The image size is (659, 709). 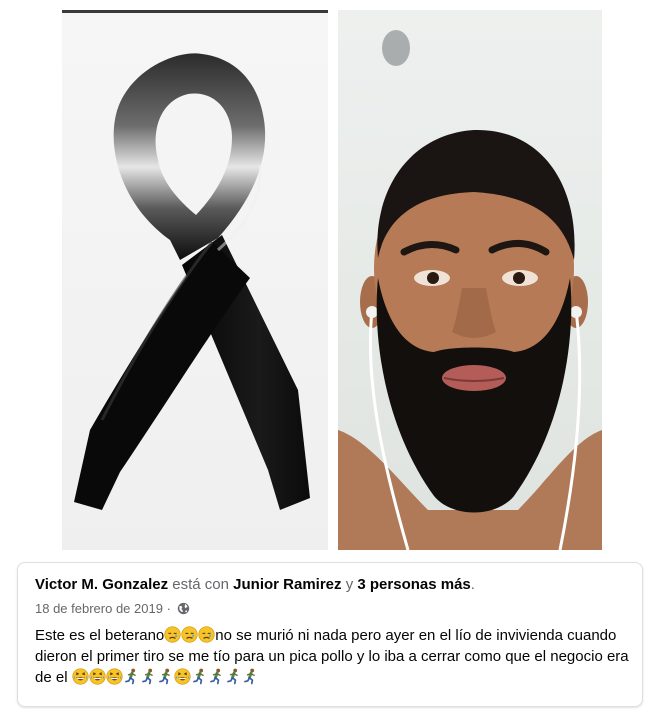 I want to click on message-text-part1: Este es el beterano, so click(x=100, y=635).